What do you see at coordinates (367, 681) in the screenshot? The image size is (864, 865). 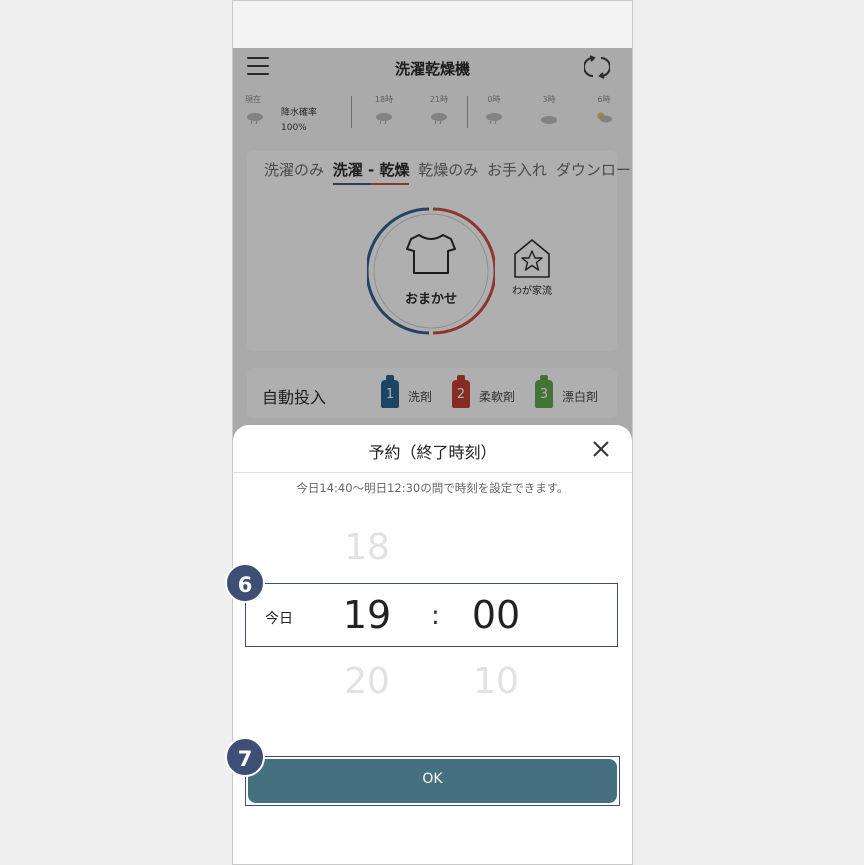 I see `hour-option-next: 20` at bounding box center [367, 681].